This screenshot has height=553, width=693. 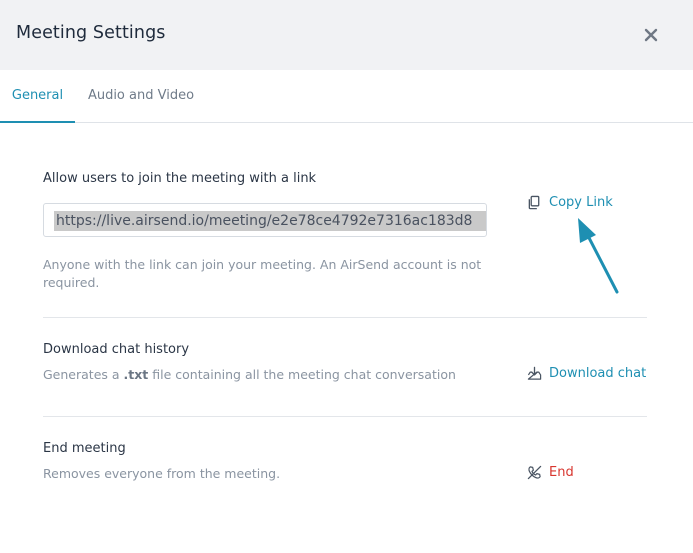 I want to click on tab-bar: General Audio and Video, so click(x=346, y=96).